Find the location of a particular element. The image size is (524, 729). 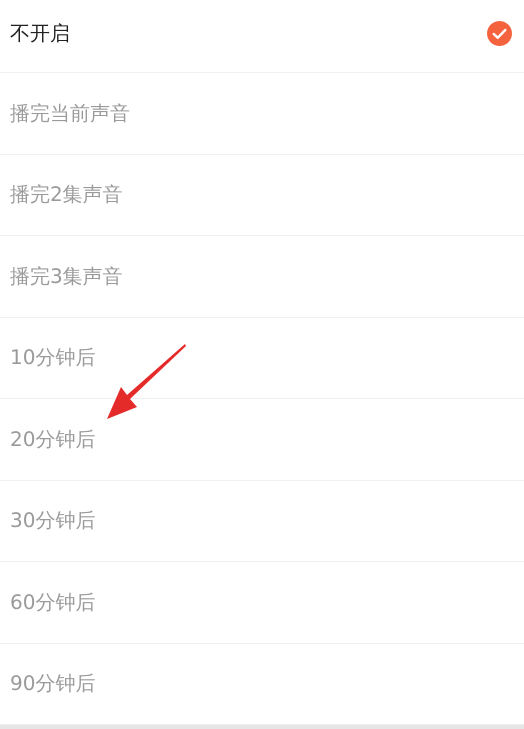

option-row: 播完当前声音 is located at coordinates (262, 113).